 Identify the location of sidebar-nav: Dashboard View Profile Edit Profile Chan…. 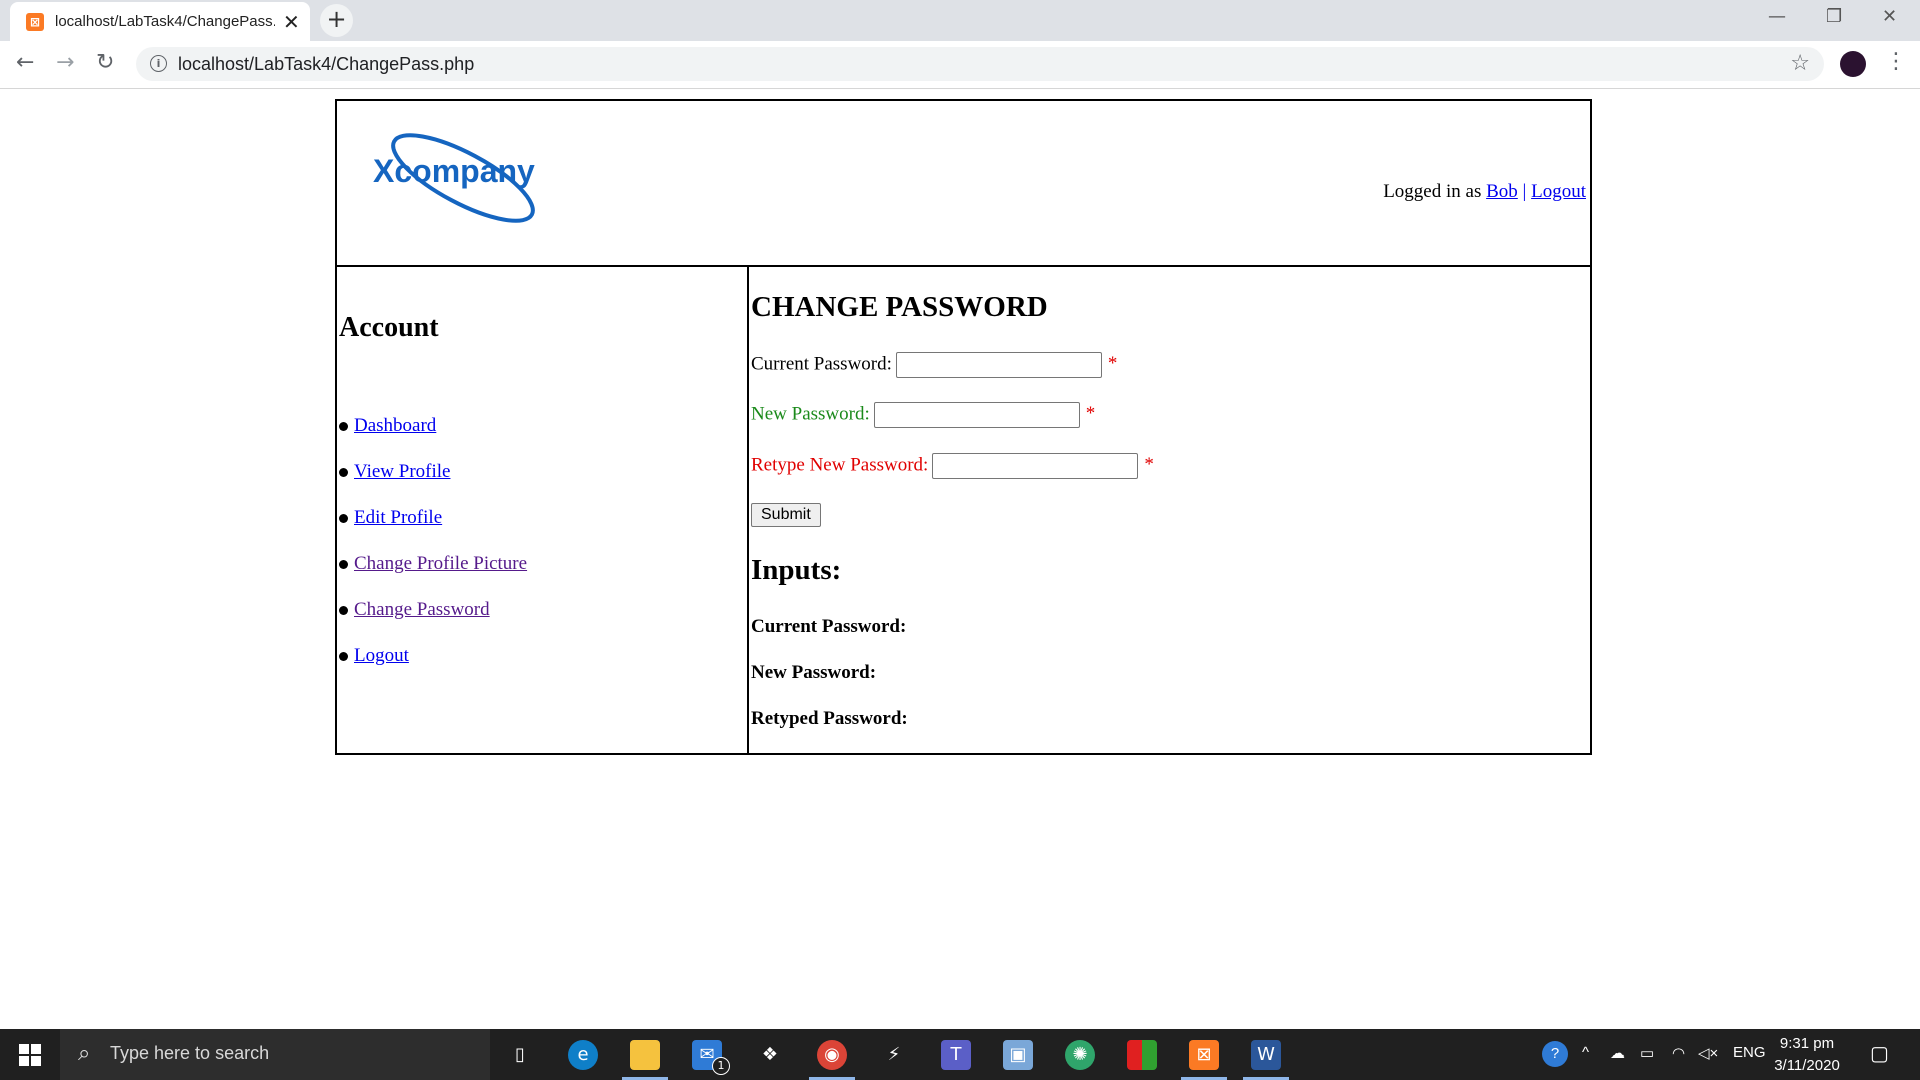
(433, 553).